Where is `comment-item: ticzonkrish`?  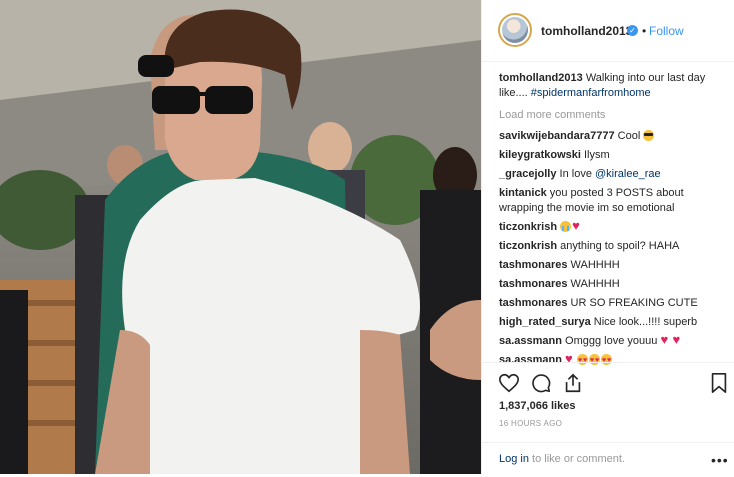 comment-item: ticzonkrish is located at coordinates (610, 227).